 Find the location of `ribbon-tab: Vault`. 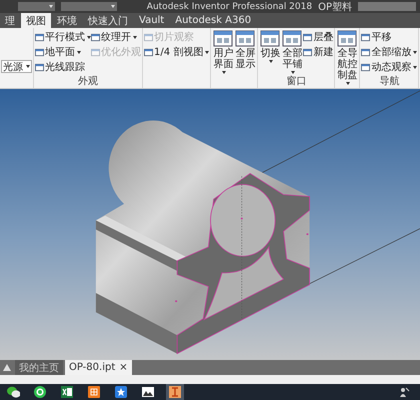

ribbon-tab: Vault is located at coordinates (152, 20).